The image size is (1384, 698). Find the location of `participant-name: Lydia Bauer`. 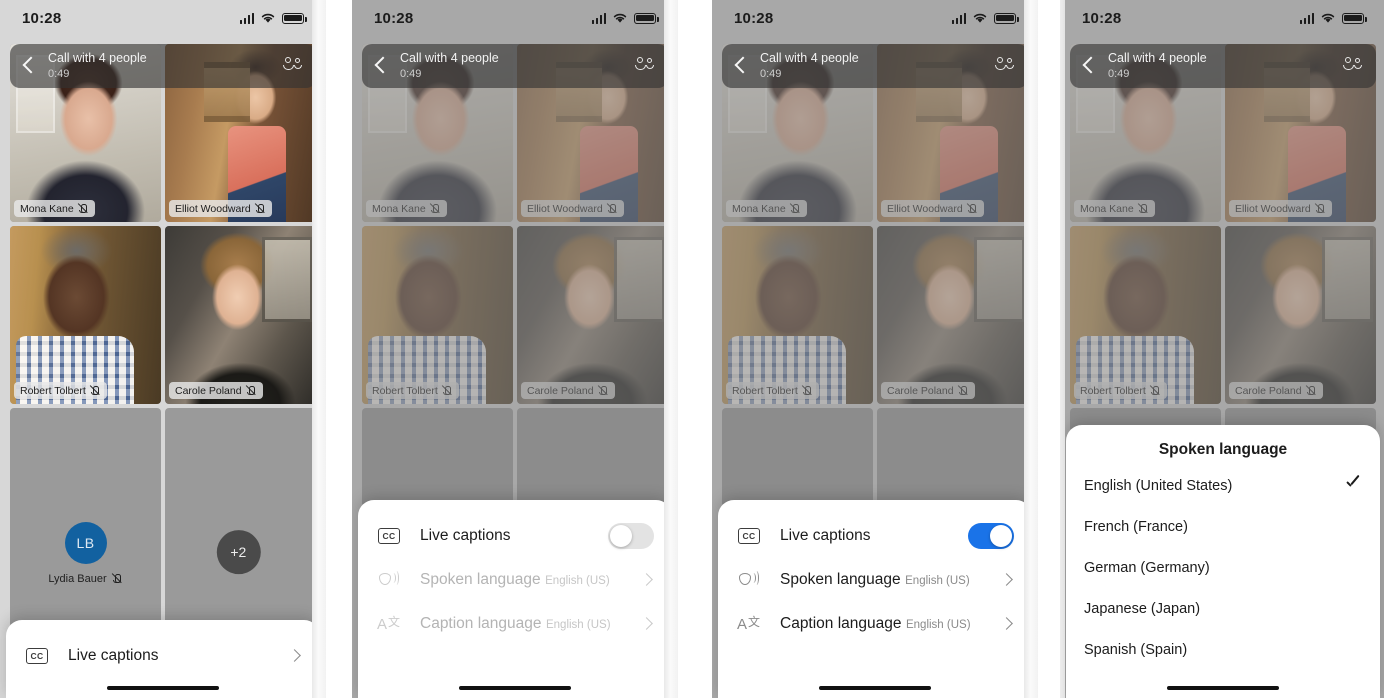

participant-name: Lydia Bauer is located at coordinates (77, 578).